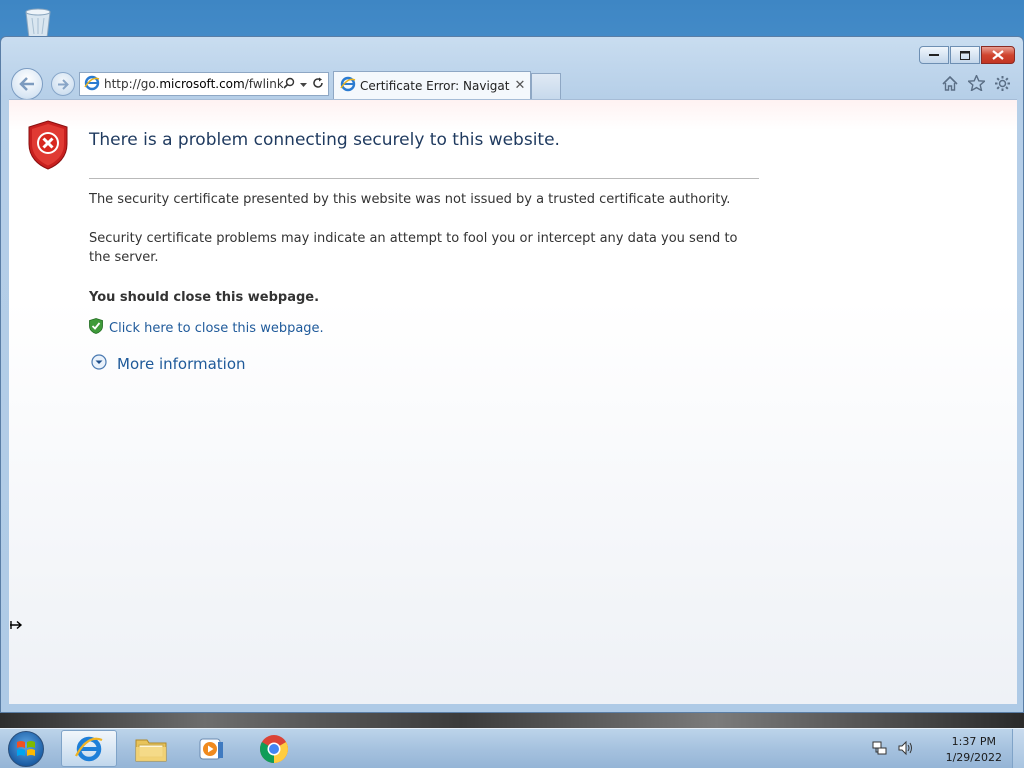  I want to click on folder-icon, so click(151, 750).